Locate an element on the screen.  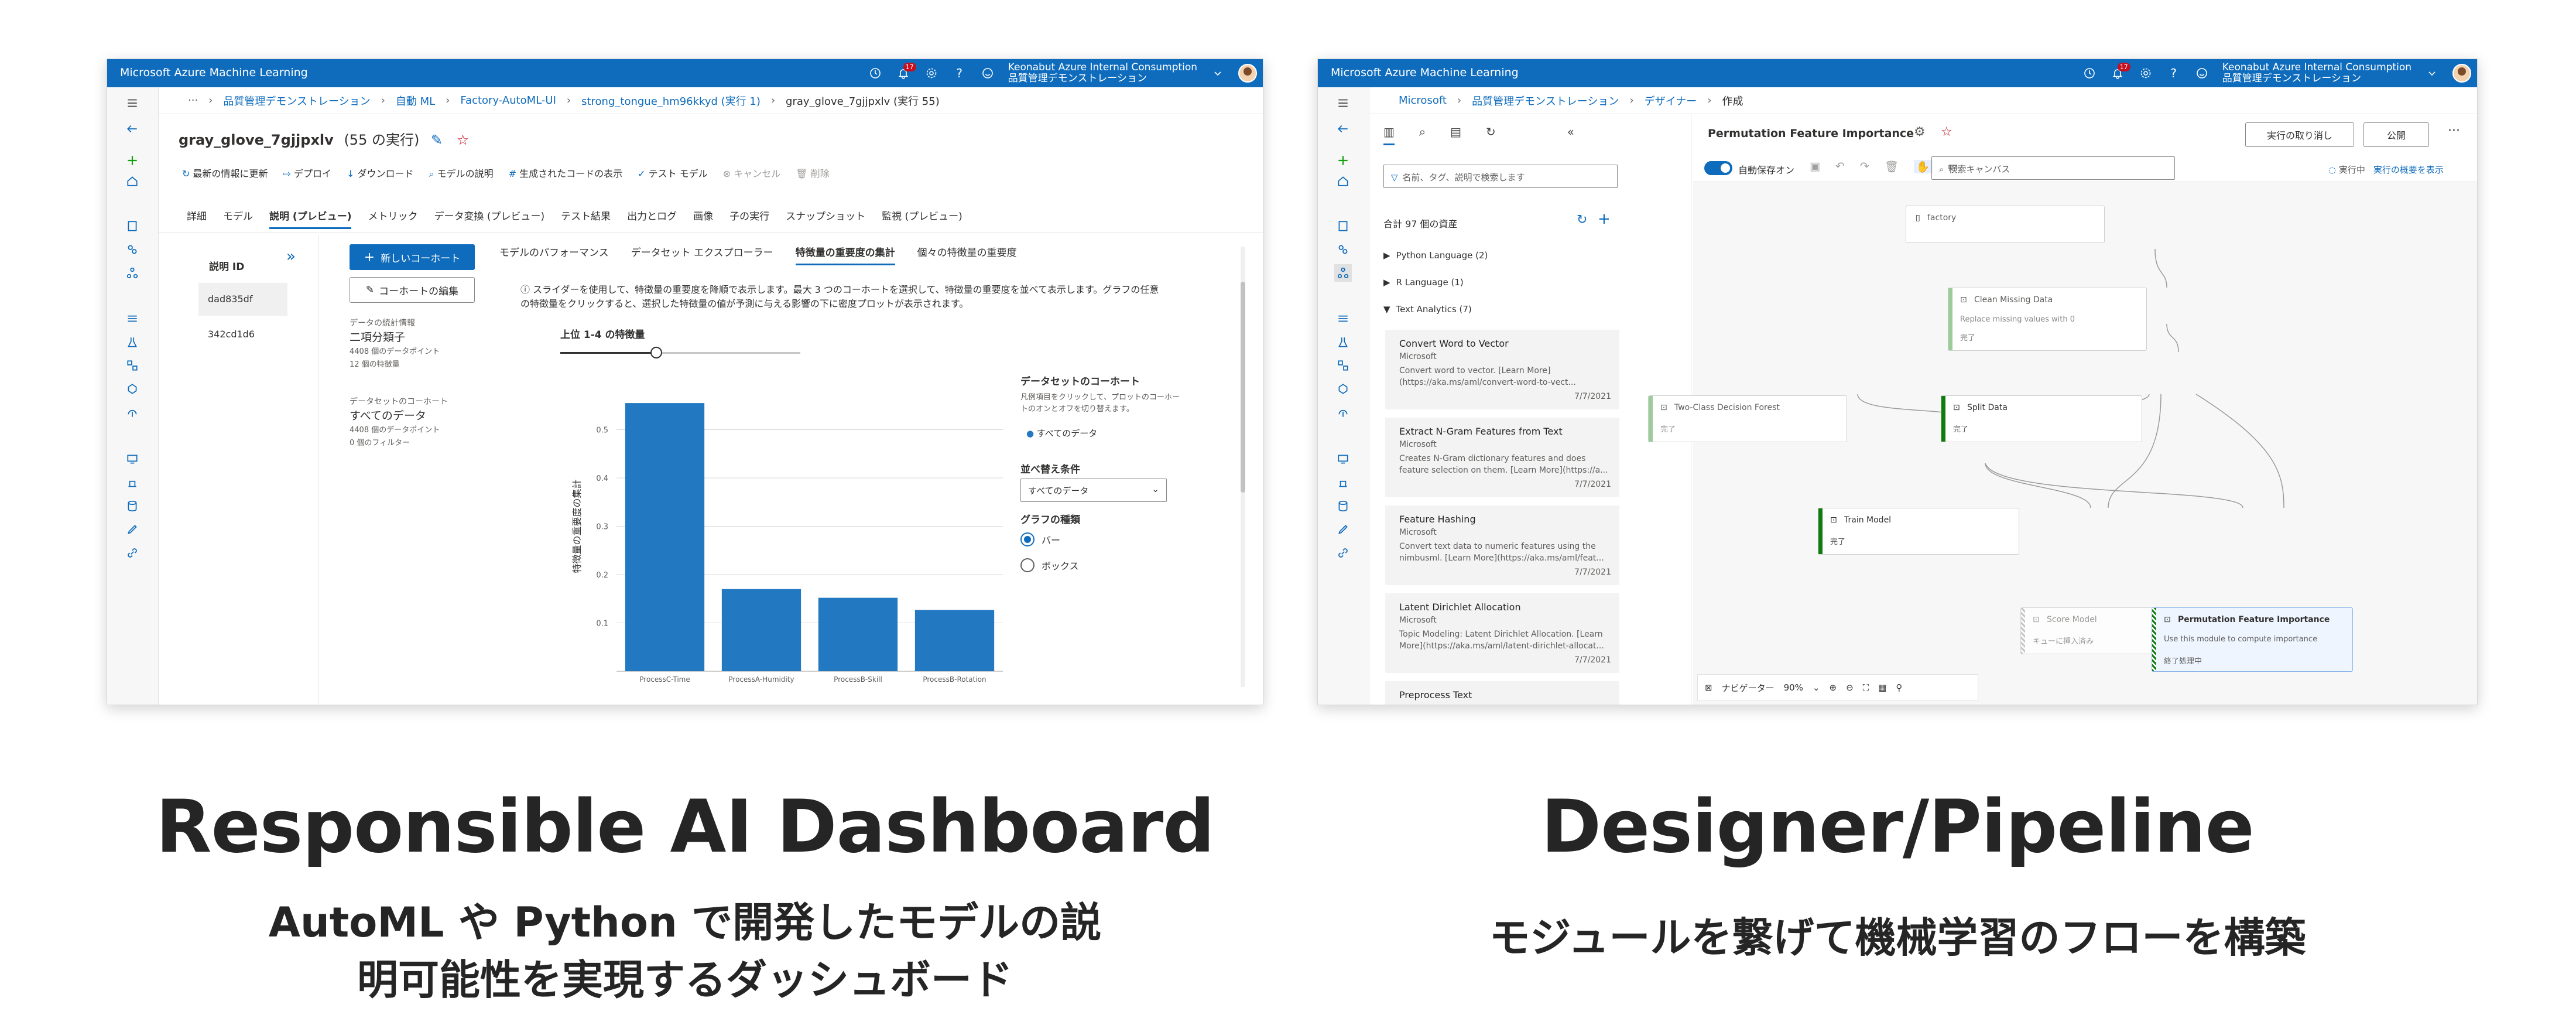
models-icon is located at coordinates (1343, 389).